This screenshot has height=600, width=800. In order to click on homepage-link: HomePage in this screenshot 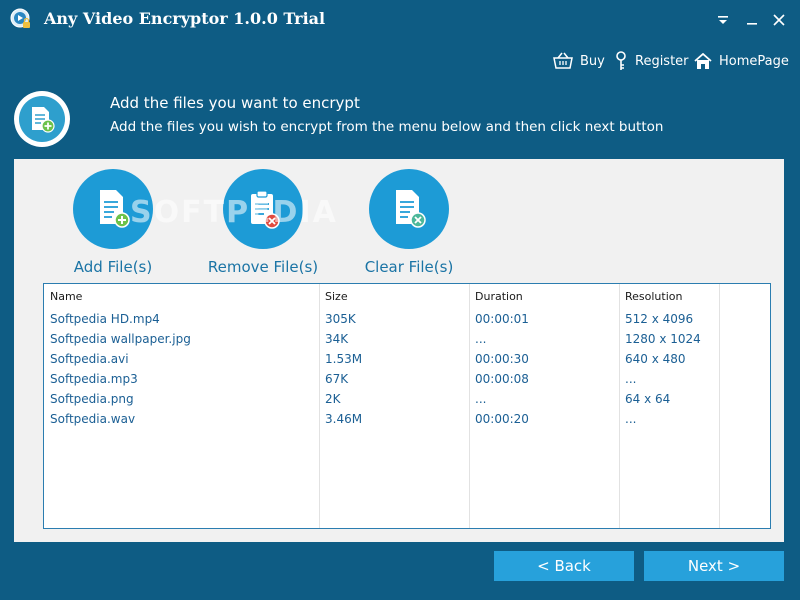, I will do `click(741, 61)`.